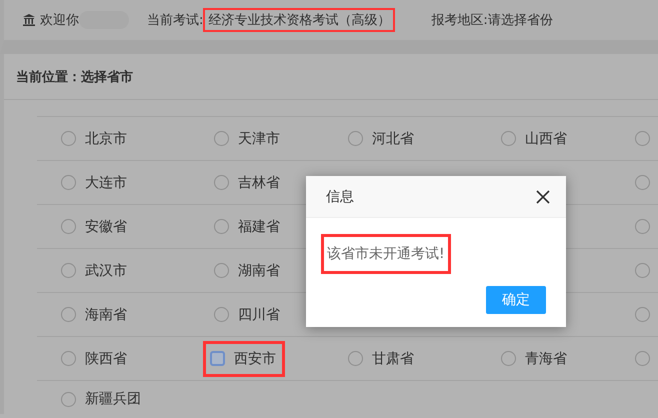  I want to click on region-value: 请选择省份, so click(520, 20).